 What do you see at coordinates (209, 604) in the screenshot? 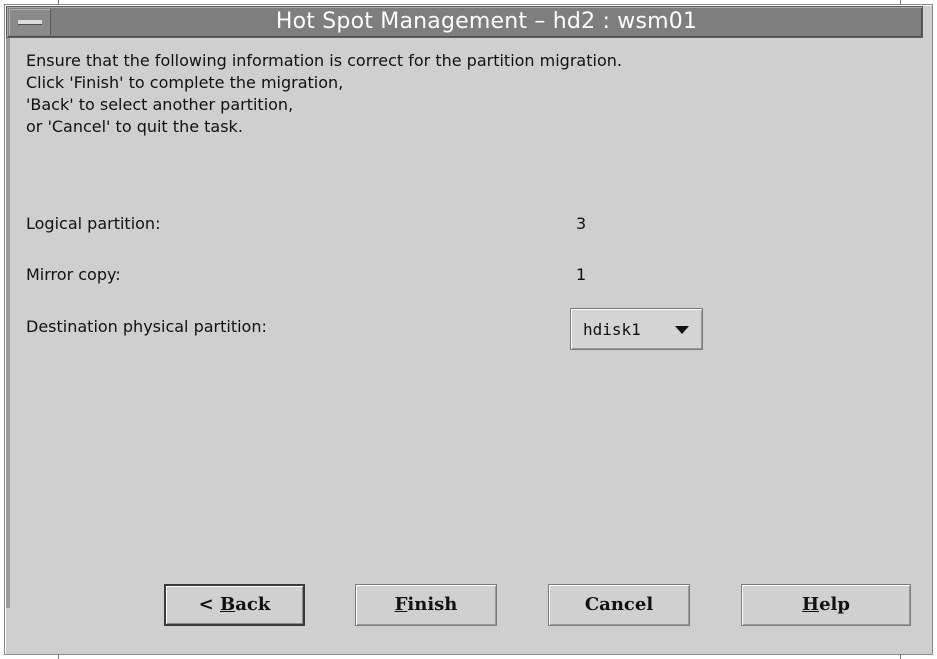
I see `back-button-prefix: <` at bounding box center [209, 604].